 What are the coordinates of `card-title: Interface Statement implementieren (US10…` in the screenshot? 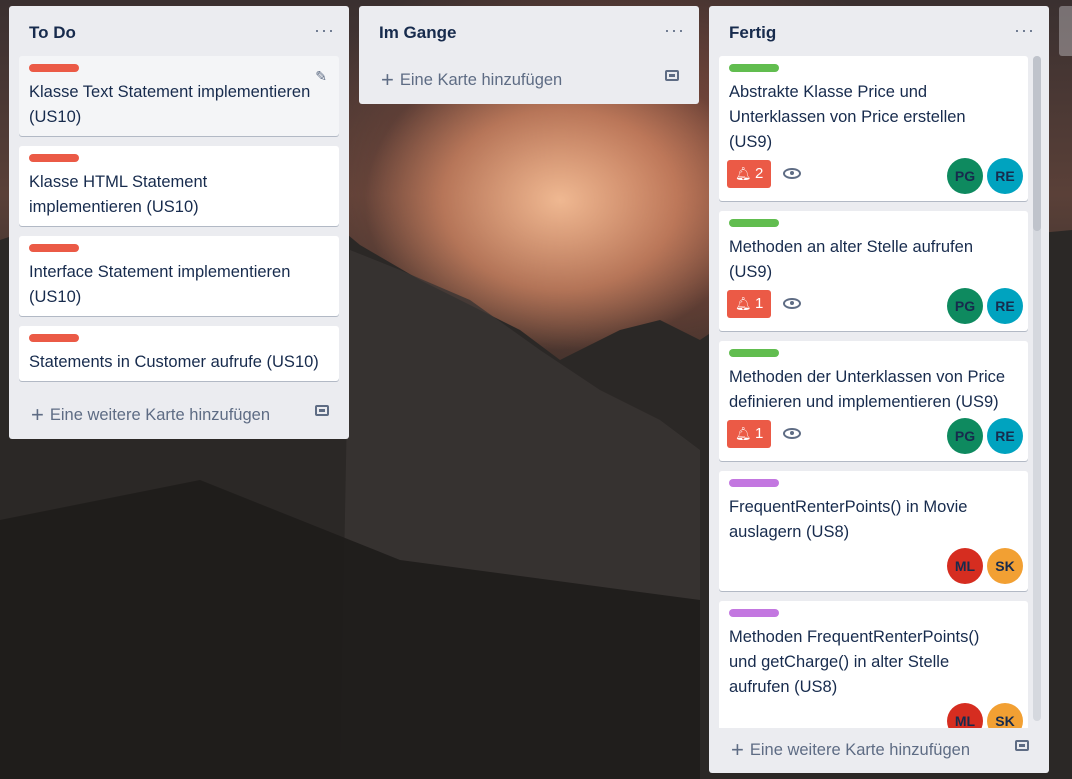 It's located at (160, 284).